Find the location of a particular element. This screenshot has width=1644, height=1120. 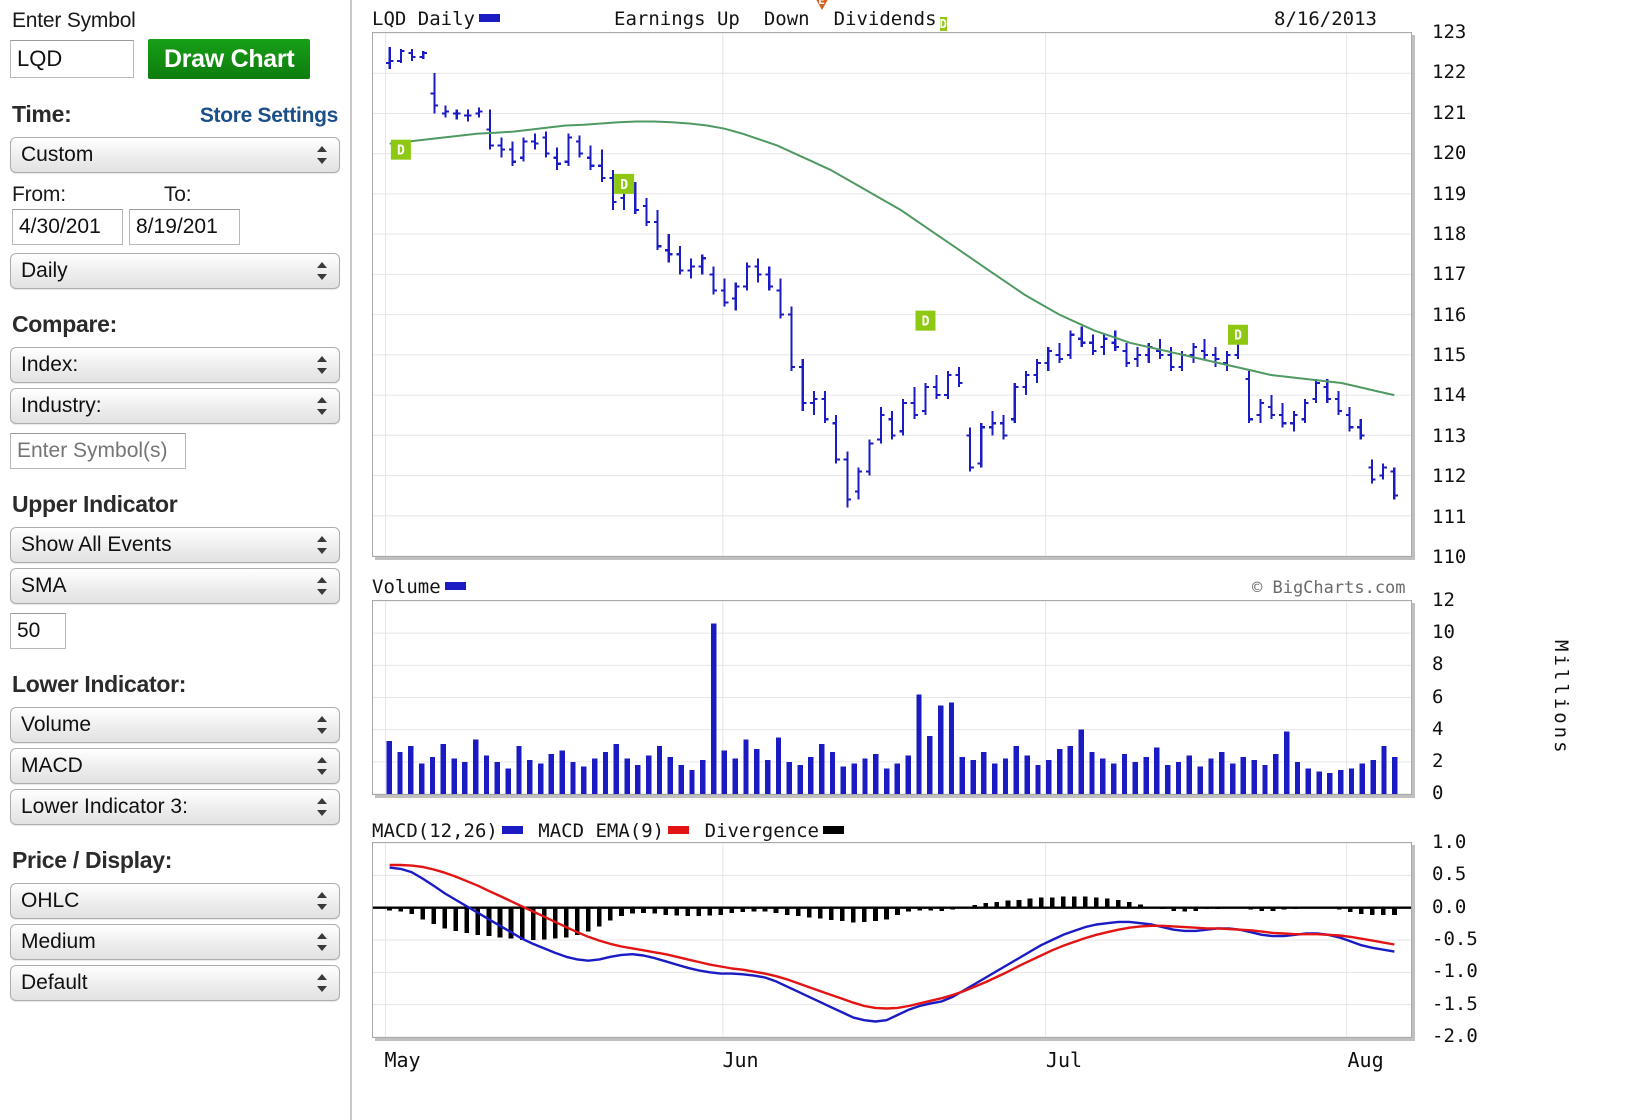

macd-y-axis: 1.0 0.5 0.0 -0.5 -1.0 -1.5 -2.0 is located at coordinates (1472, 939).